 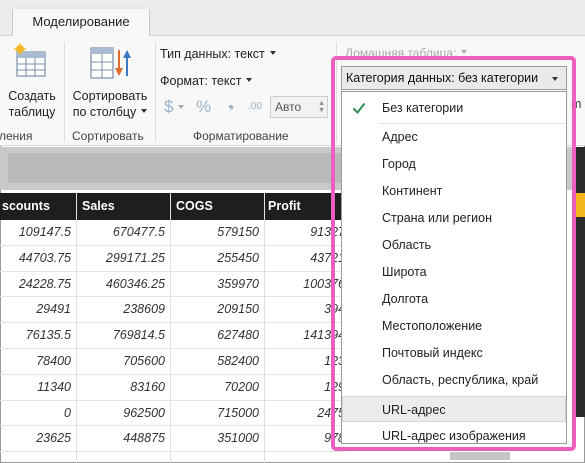 What do you see at coordinates (480, 456) in the screenshot?
I see `horizontal-scrollbar` at bounding box center [480, 456].